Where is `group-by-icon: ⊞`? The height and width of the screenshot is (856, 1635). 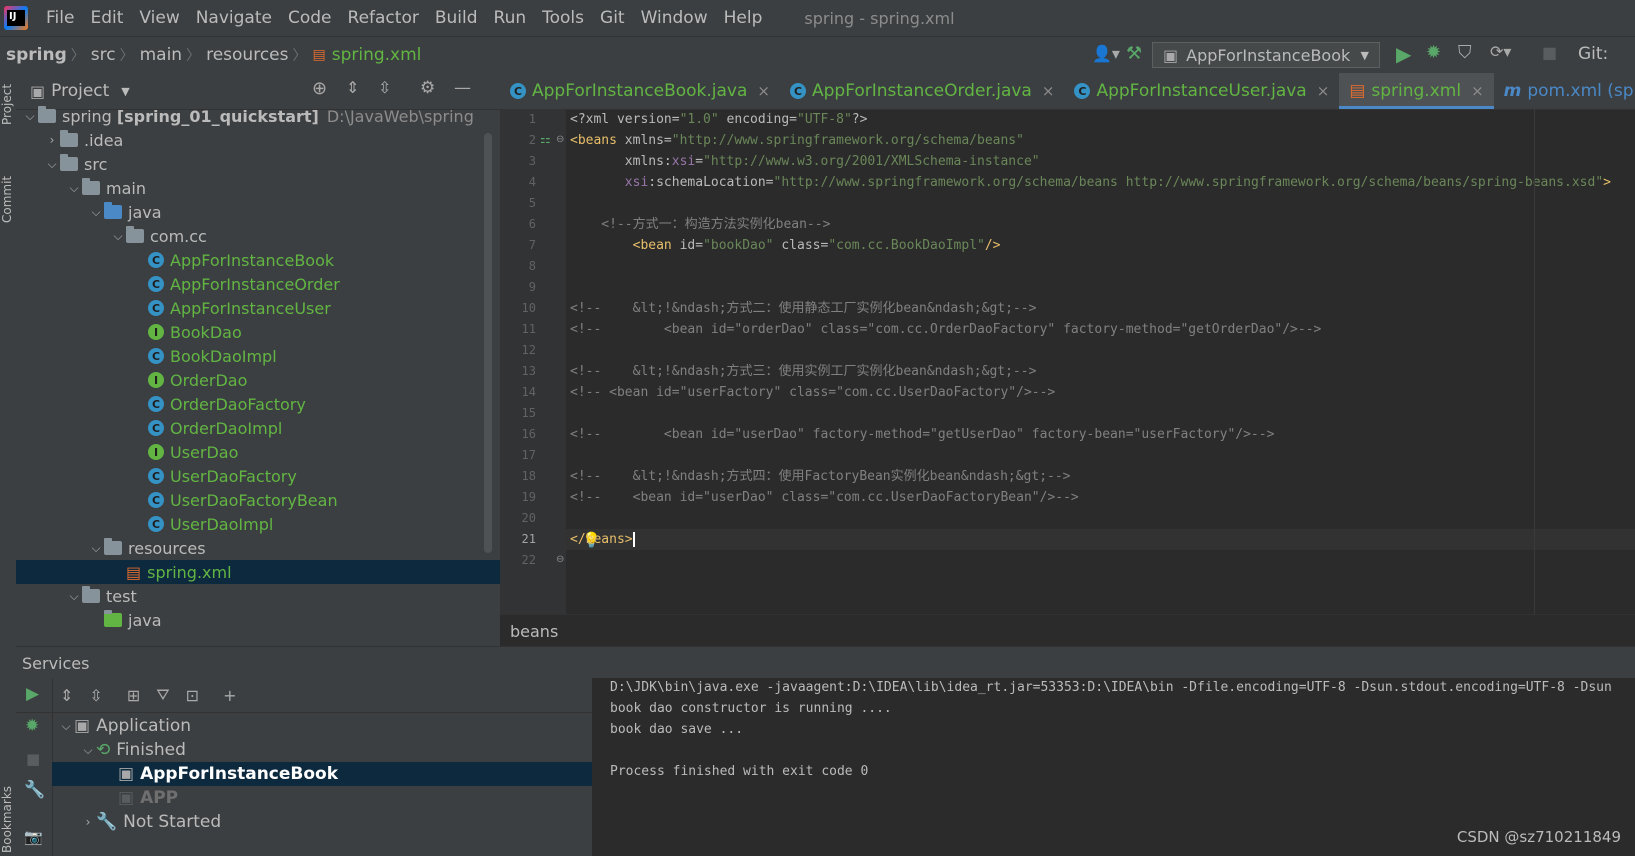 group-by-icon: ⊞ is located at coordinates (133, 695).